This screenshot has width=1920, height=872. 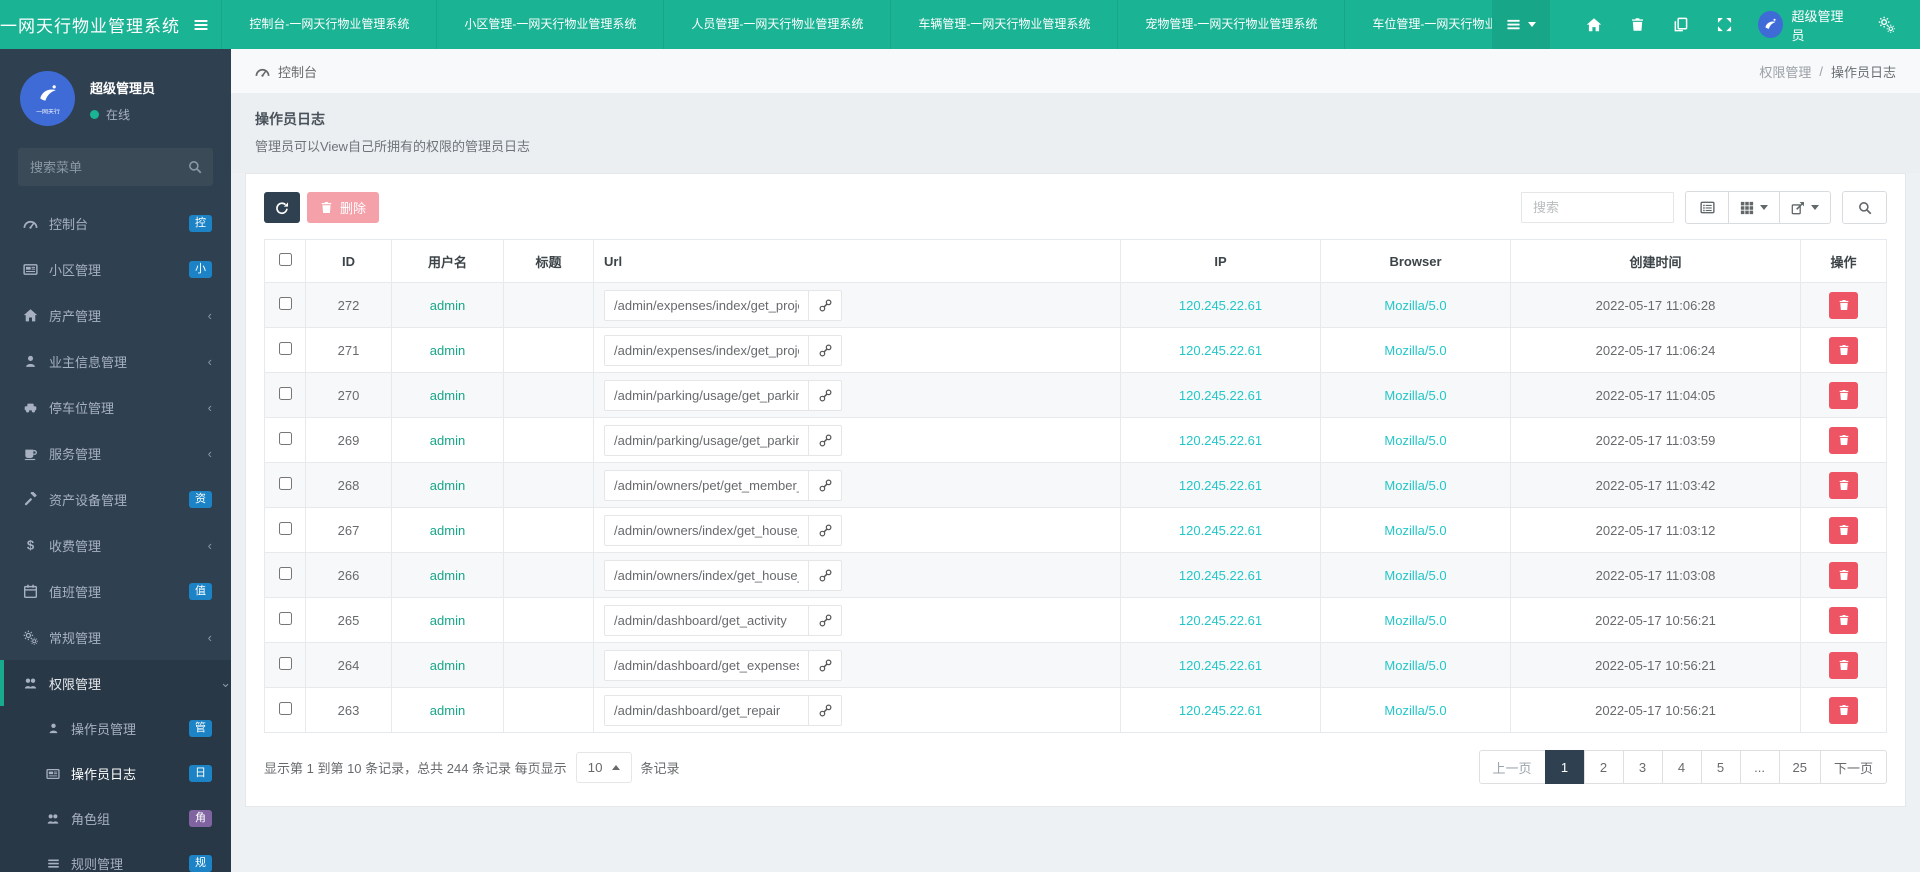 I want to click on sidebar-item: 停车位管理 ‹, so click(x=115, y=407).